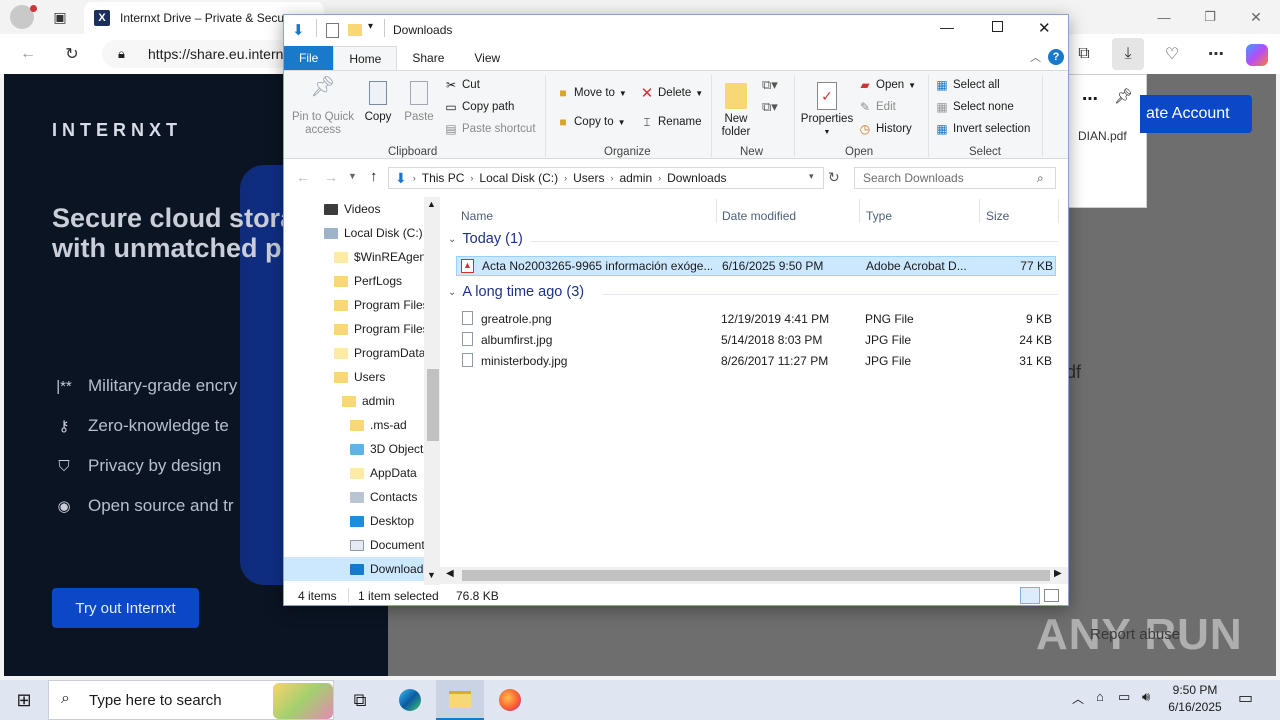 This screenshot has width=1280, height=720. Describe the element at coordinates (997, 216) in the screenshot. I see `column-header-size: Size` at that location.